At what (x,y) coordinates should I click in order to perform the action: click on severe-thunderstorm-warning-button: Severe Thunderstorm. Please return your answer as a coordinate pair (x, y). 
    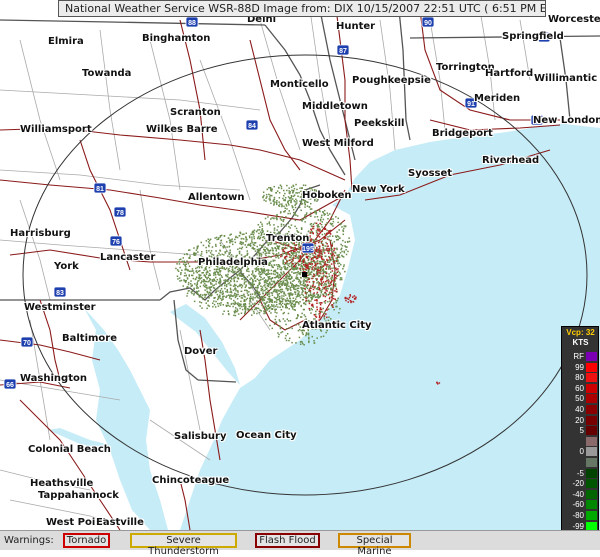
    Looking at the image, I should click on (183, 545).